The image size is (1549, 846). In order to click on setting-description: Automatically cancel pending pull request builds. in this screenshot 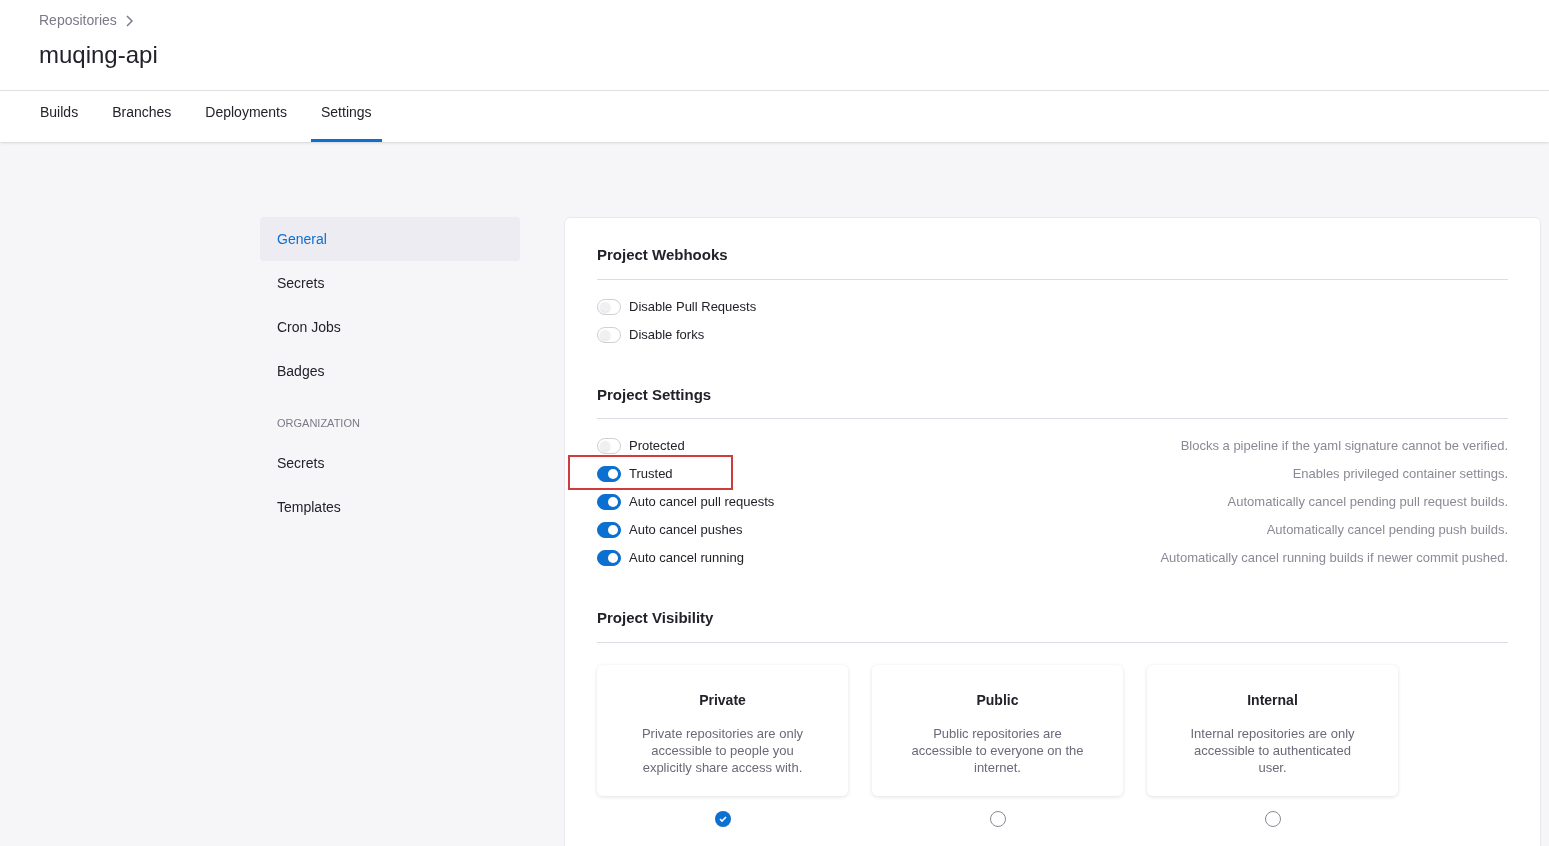, I will do `click(1367, 502)`.